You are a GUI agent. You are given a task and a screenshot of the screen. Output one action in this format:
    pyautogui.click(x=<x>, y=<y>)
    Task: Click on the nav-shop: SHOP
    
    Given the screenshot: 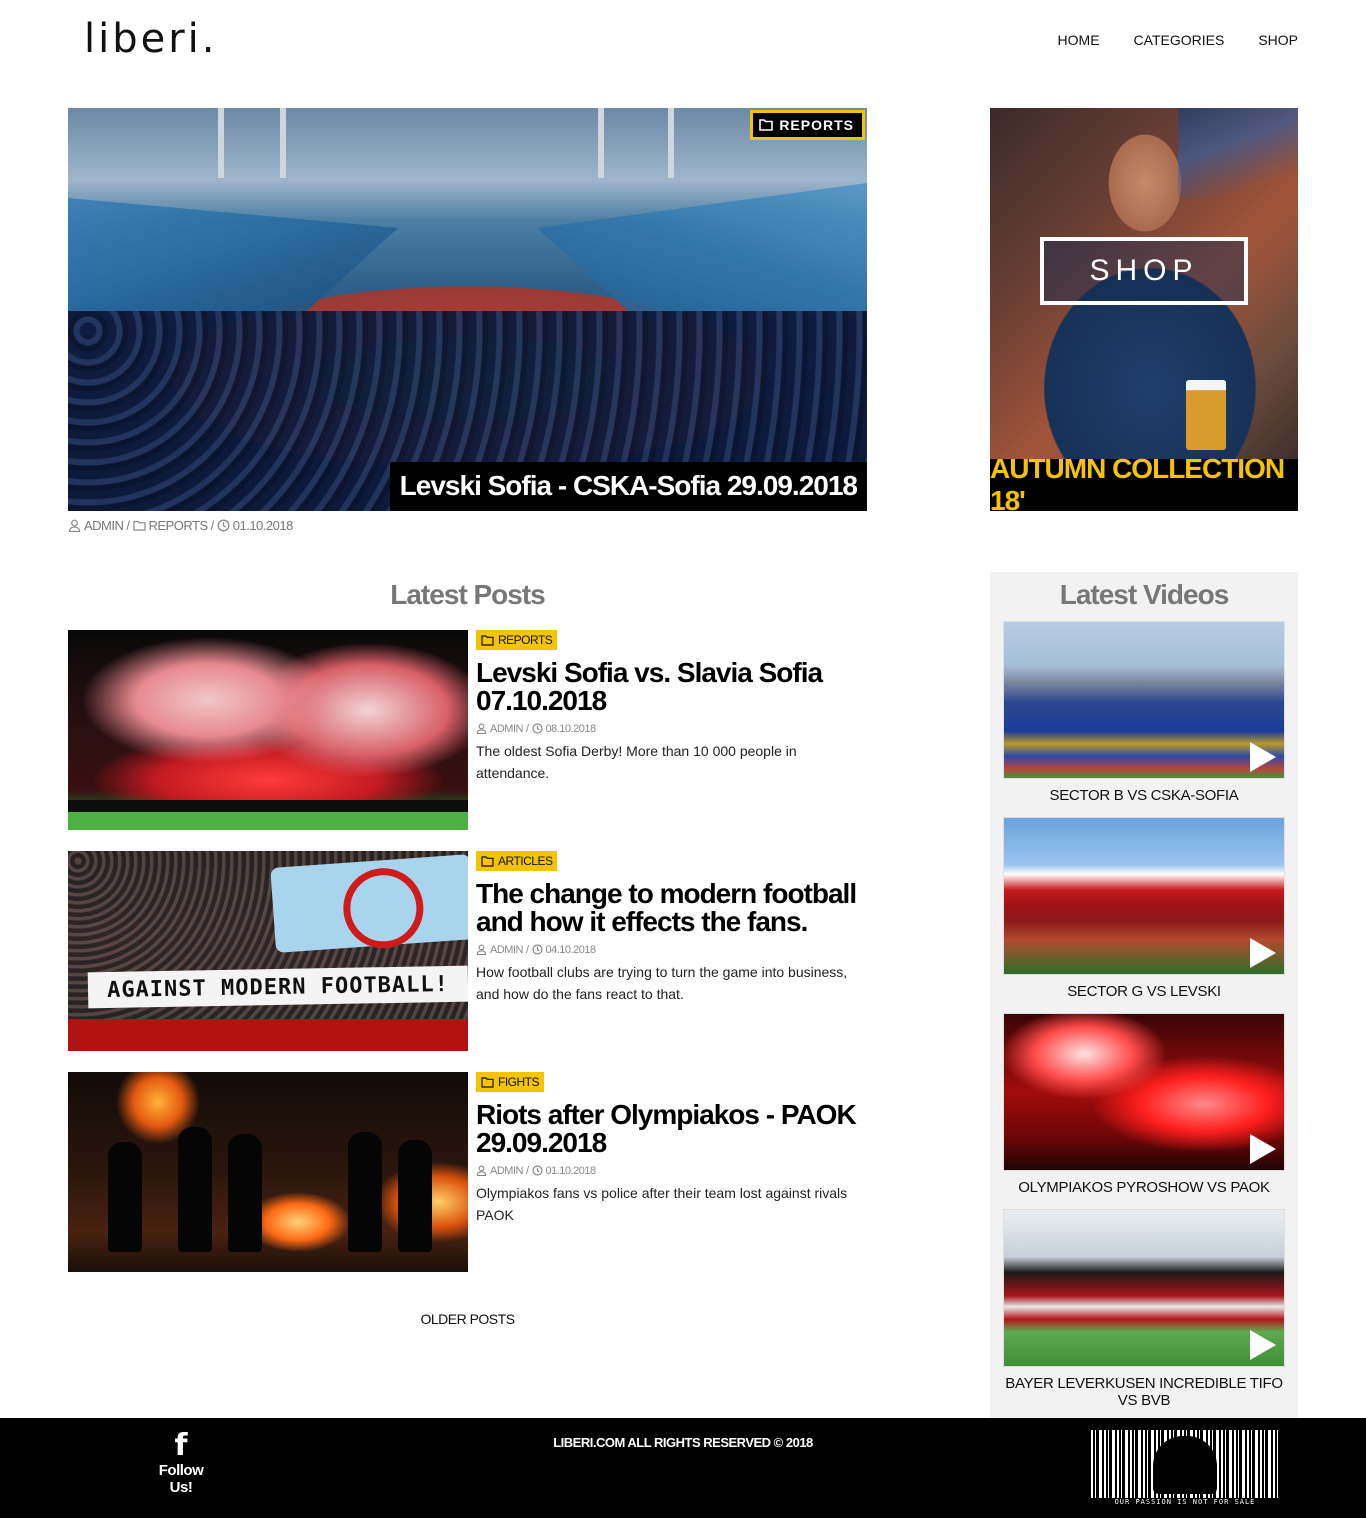 What is the action you would take?
    pyautogui.click(x=1278, y=40)
    